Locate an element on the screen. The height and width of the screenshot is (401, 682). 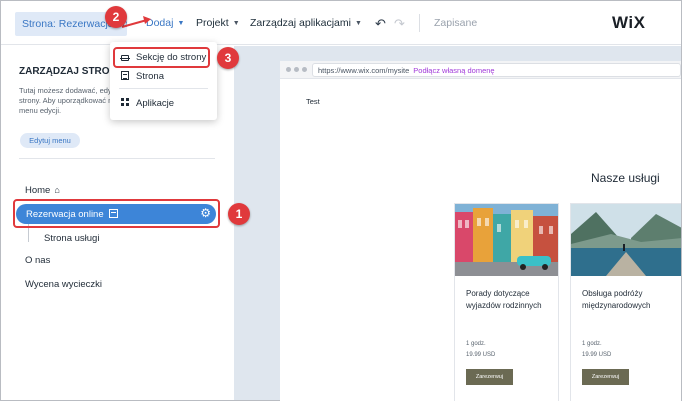
wix-logo: WiX is located at coordinates (629, 22).